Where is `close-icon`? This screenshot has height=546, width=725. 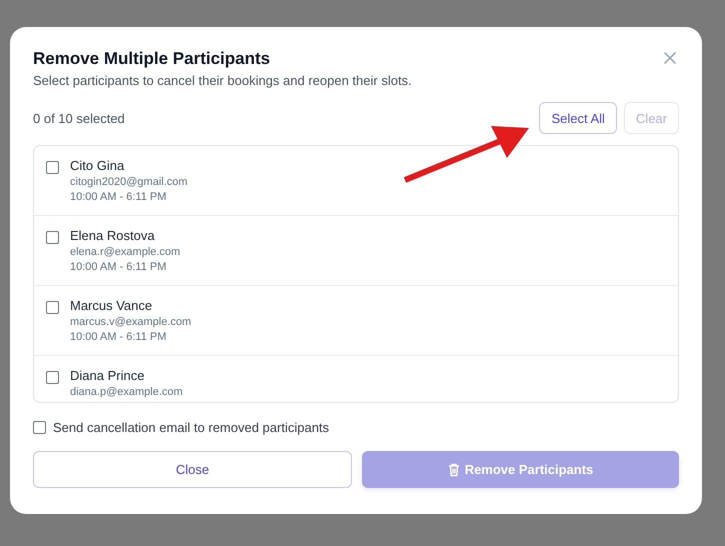 close-icon is located at coordinates (670, 58).